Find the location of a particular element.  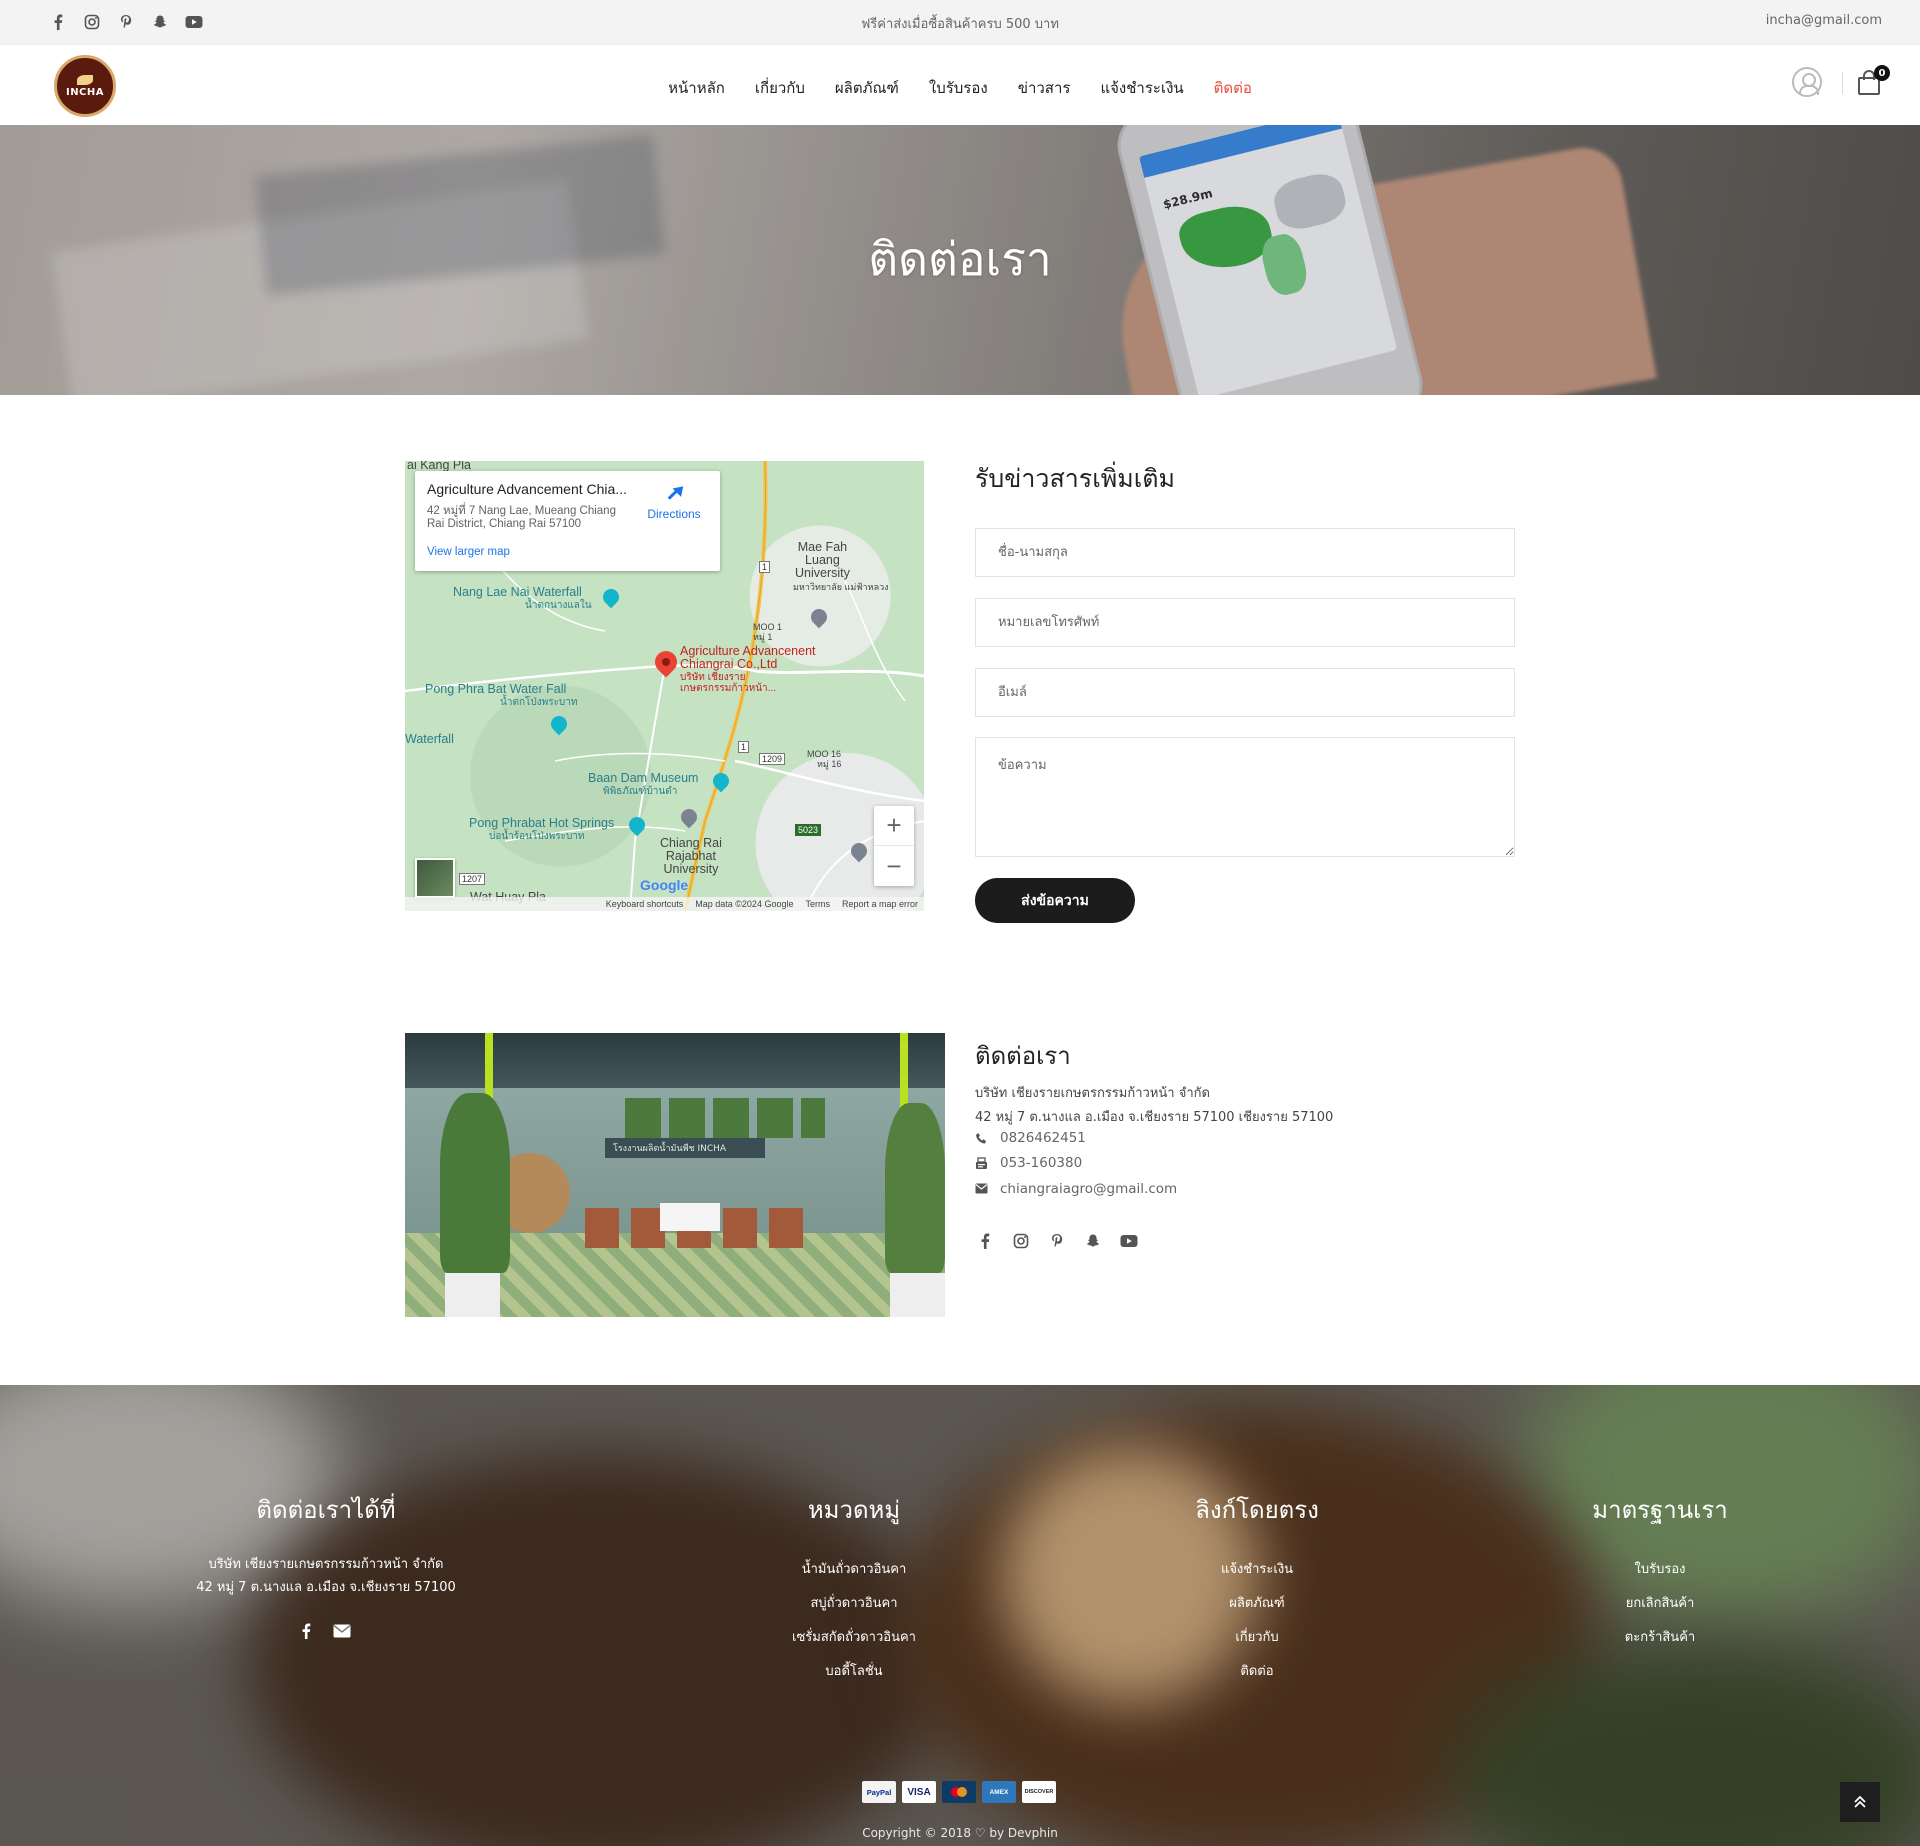

pinterest-icon is located at coordinates (1057, 1241).